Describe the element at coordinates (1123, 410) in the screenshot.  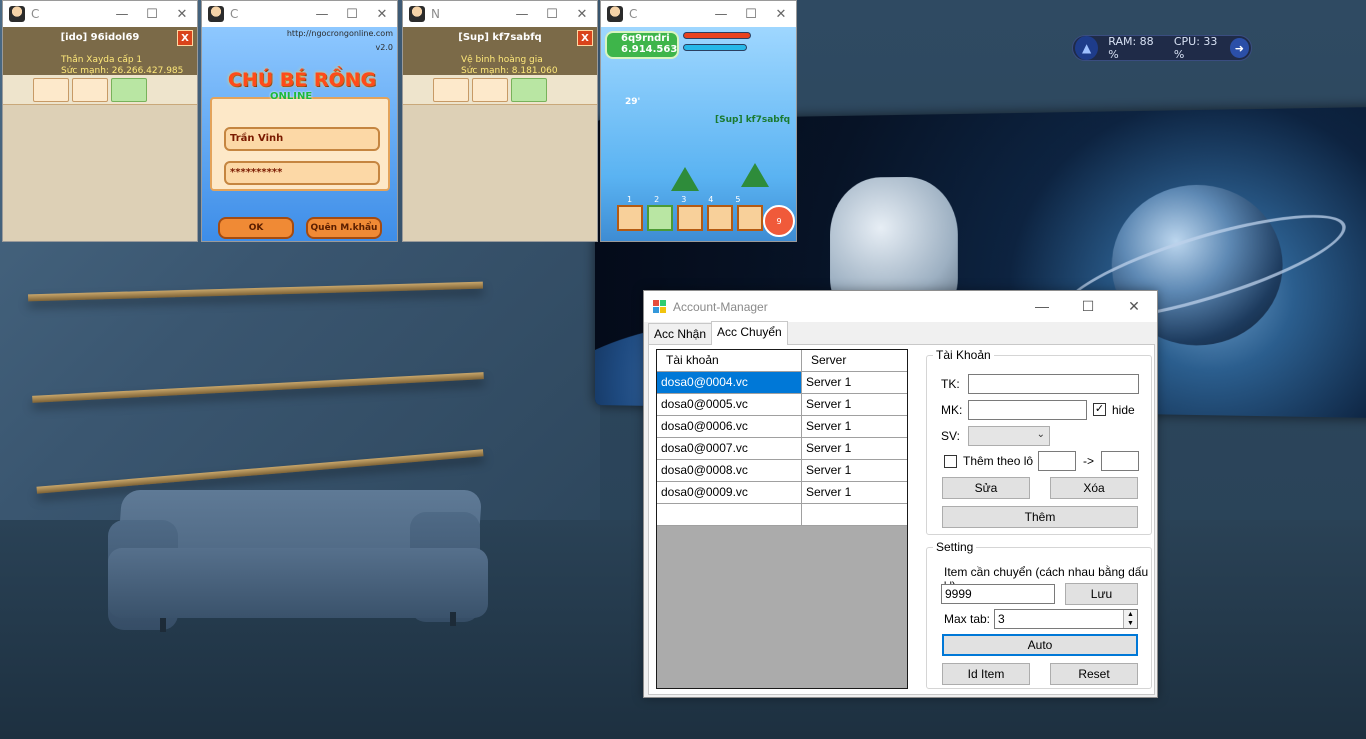
I see `hide-label: hide` at that location.